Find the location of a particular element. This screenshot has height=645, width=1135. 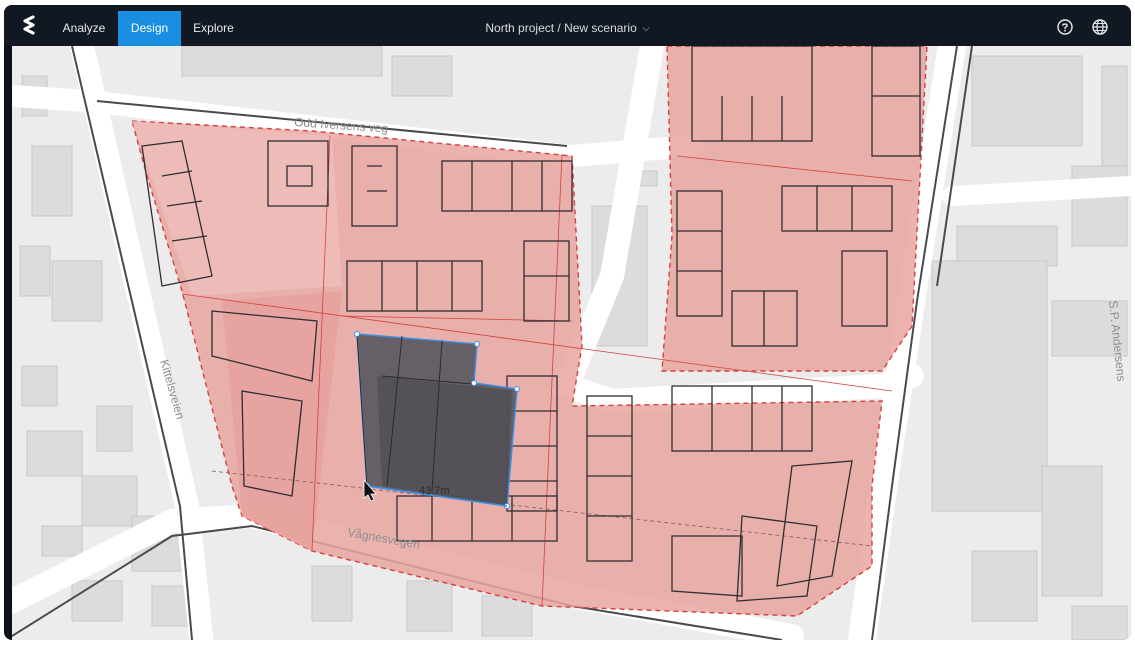

help-circle-icon is located at coordinates (1065, 27).